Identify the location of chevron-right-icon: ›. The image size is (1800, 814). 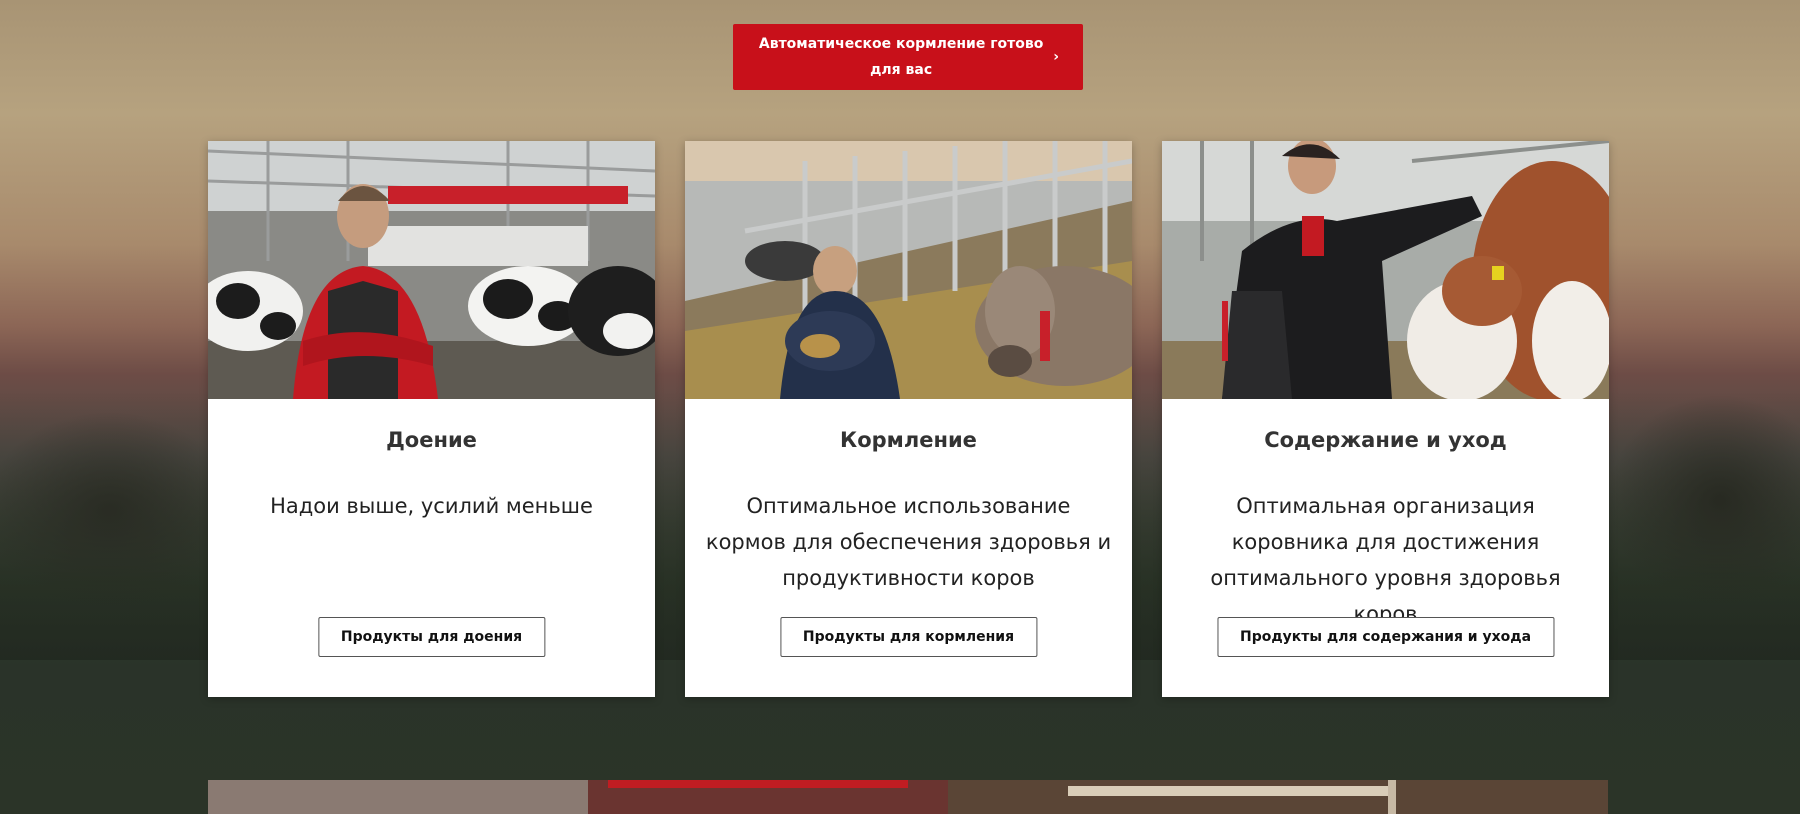
(1056, 57).